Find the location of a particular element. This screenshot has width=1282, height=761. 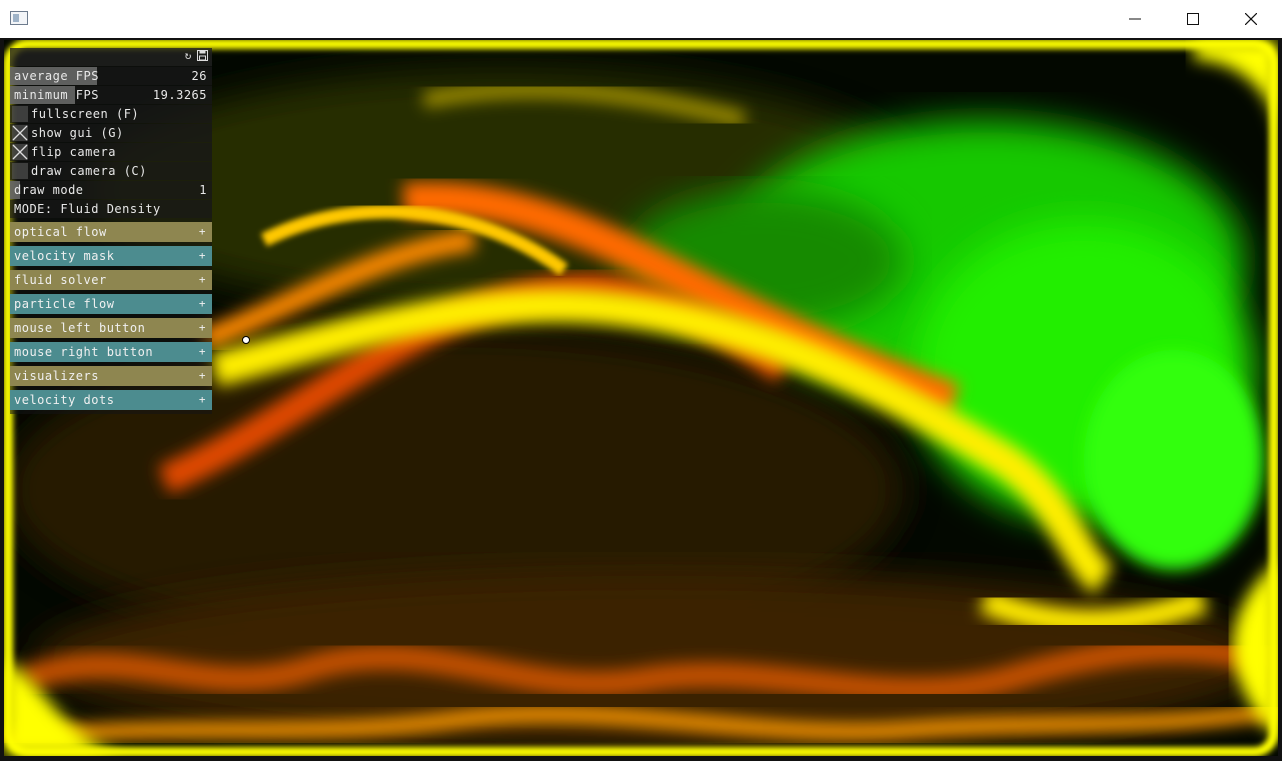

group-fluid-solver: fluid solver + is located at coordinates (111, 280).